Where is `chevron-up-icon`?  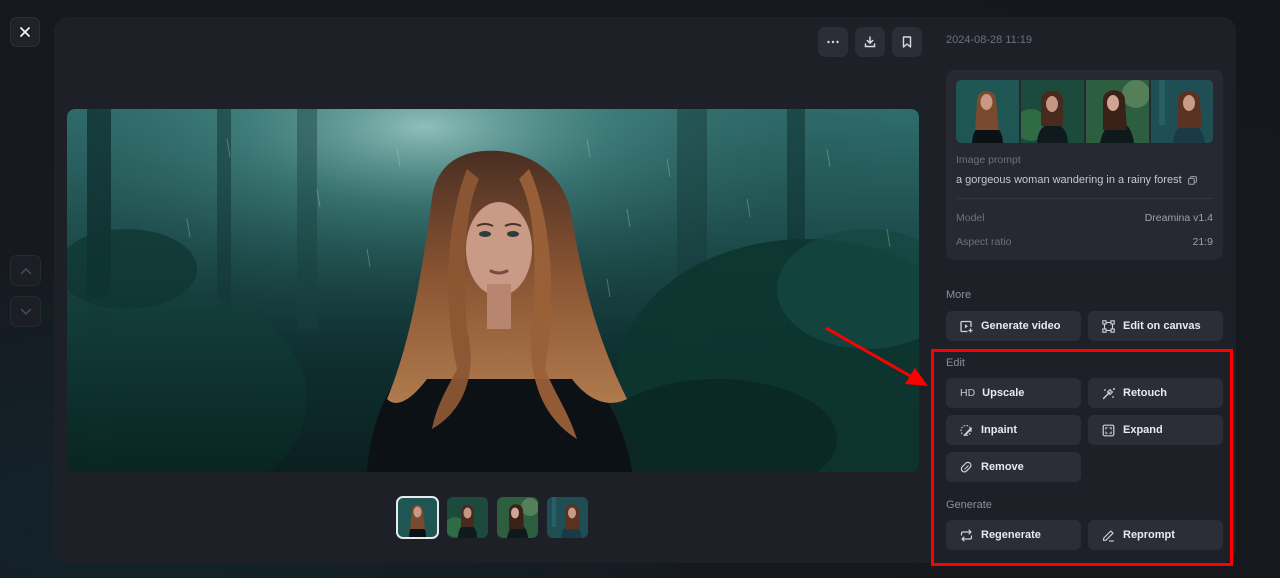 chevron-up-icon is located at coordinates (25, 270).